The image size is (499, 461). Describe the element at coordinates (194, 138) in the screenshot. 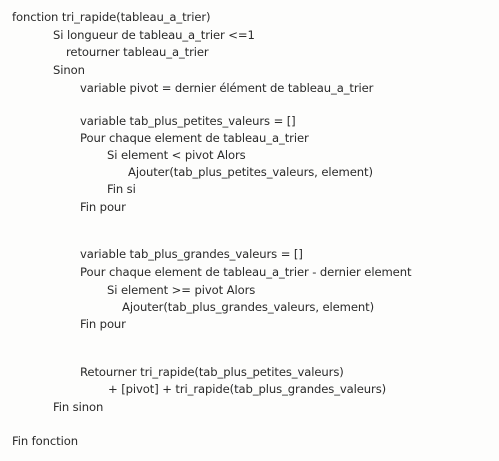

I see `code-line-for-each-small: Pour chaque element de tableau_a_trier` at that location.